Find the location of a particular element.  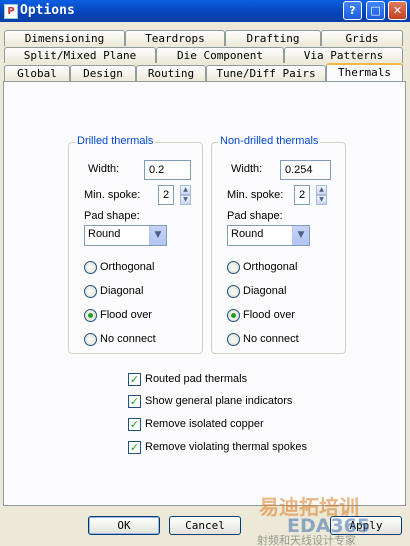

drilled-pad-shape-select: Round ▼ is located at coordinates (125, 235).